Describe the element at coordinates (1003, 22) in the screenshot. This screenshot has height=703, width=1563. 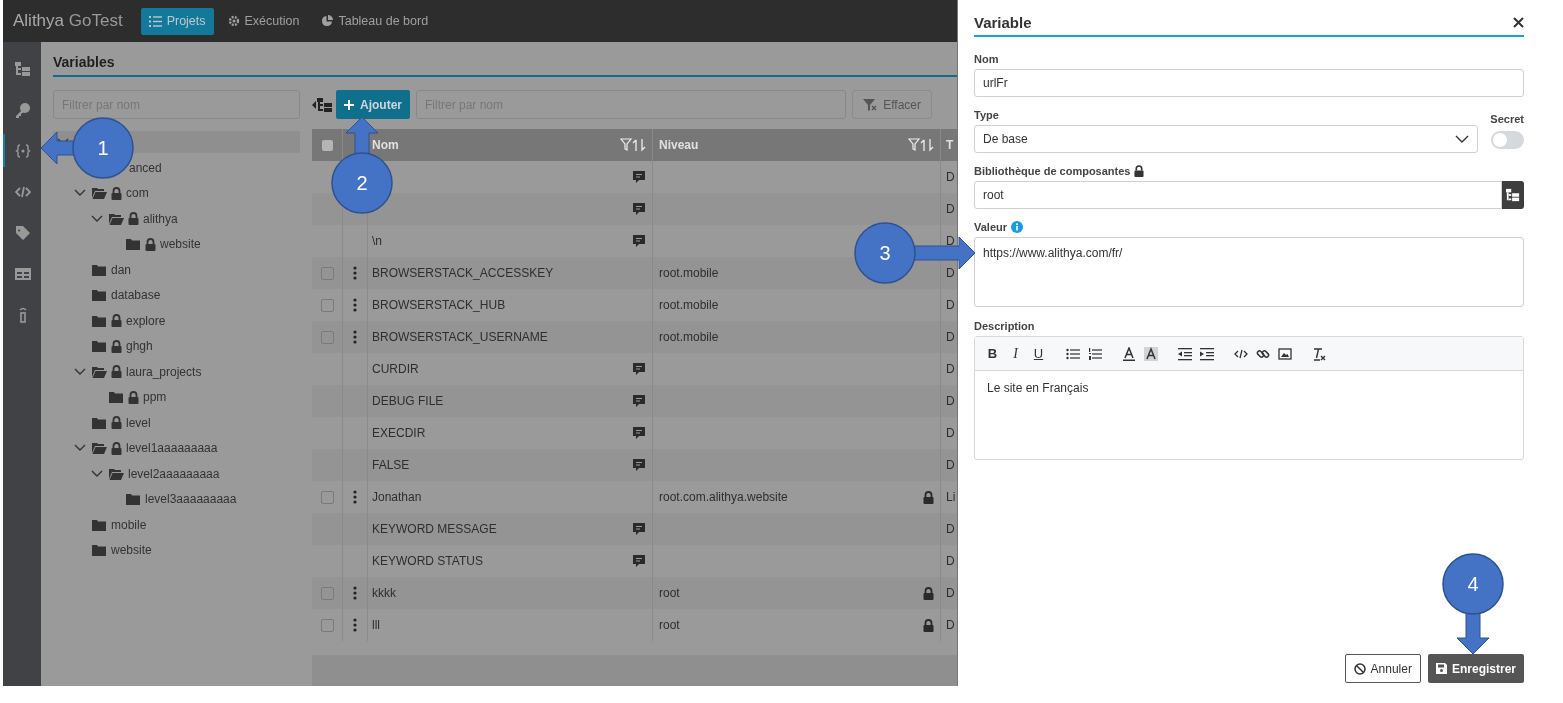
I see `drawer-title: Variable` at that location.